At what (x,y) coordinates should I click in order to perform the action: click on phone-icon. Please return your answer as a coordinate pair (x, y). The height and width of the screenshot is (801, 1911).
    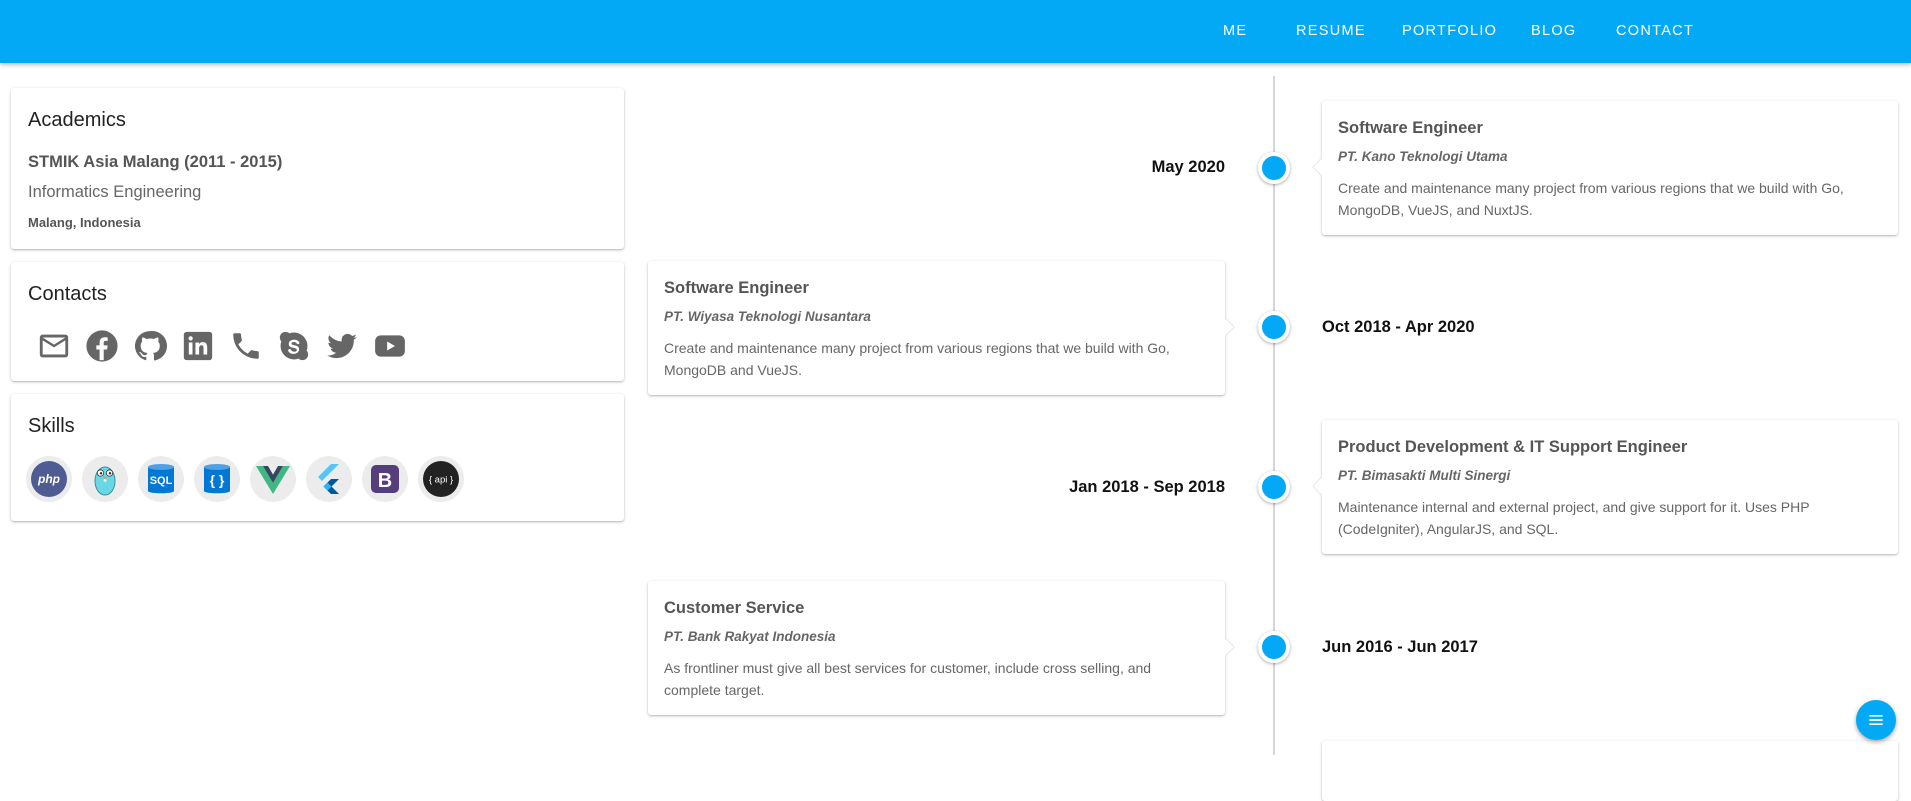
    Looking at the image, I should click on (246, 346).